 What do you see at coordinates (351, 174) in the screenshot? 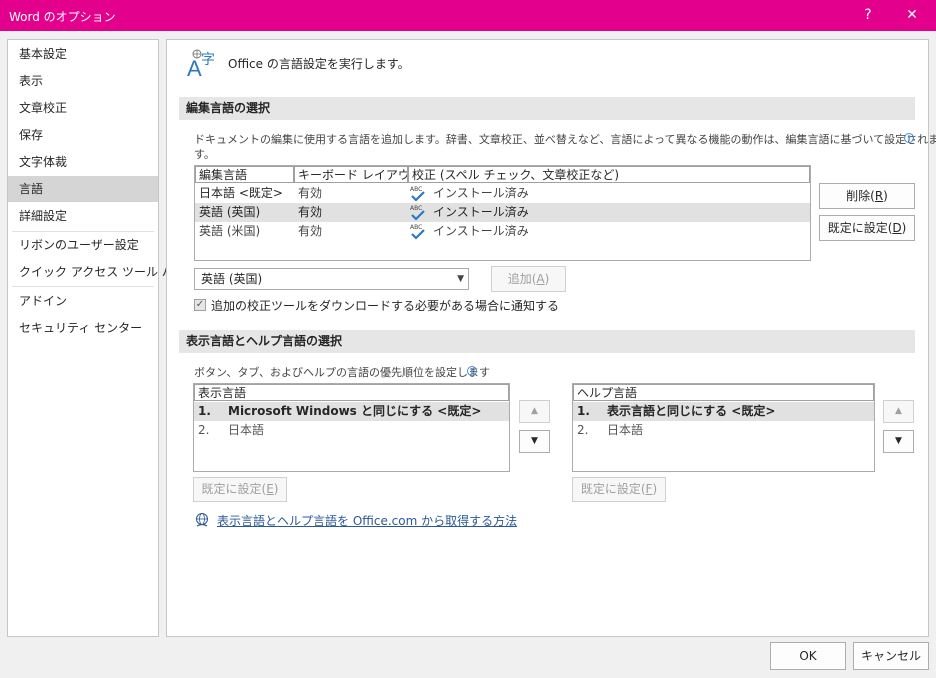
I see `column-header-keyboard: キーボード レイアウト` at bounding box center [351, 174].